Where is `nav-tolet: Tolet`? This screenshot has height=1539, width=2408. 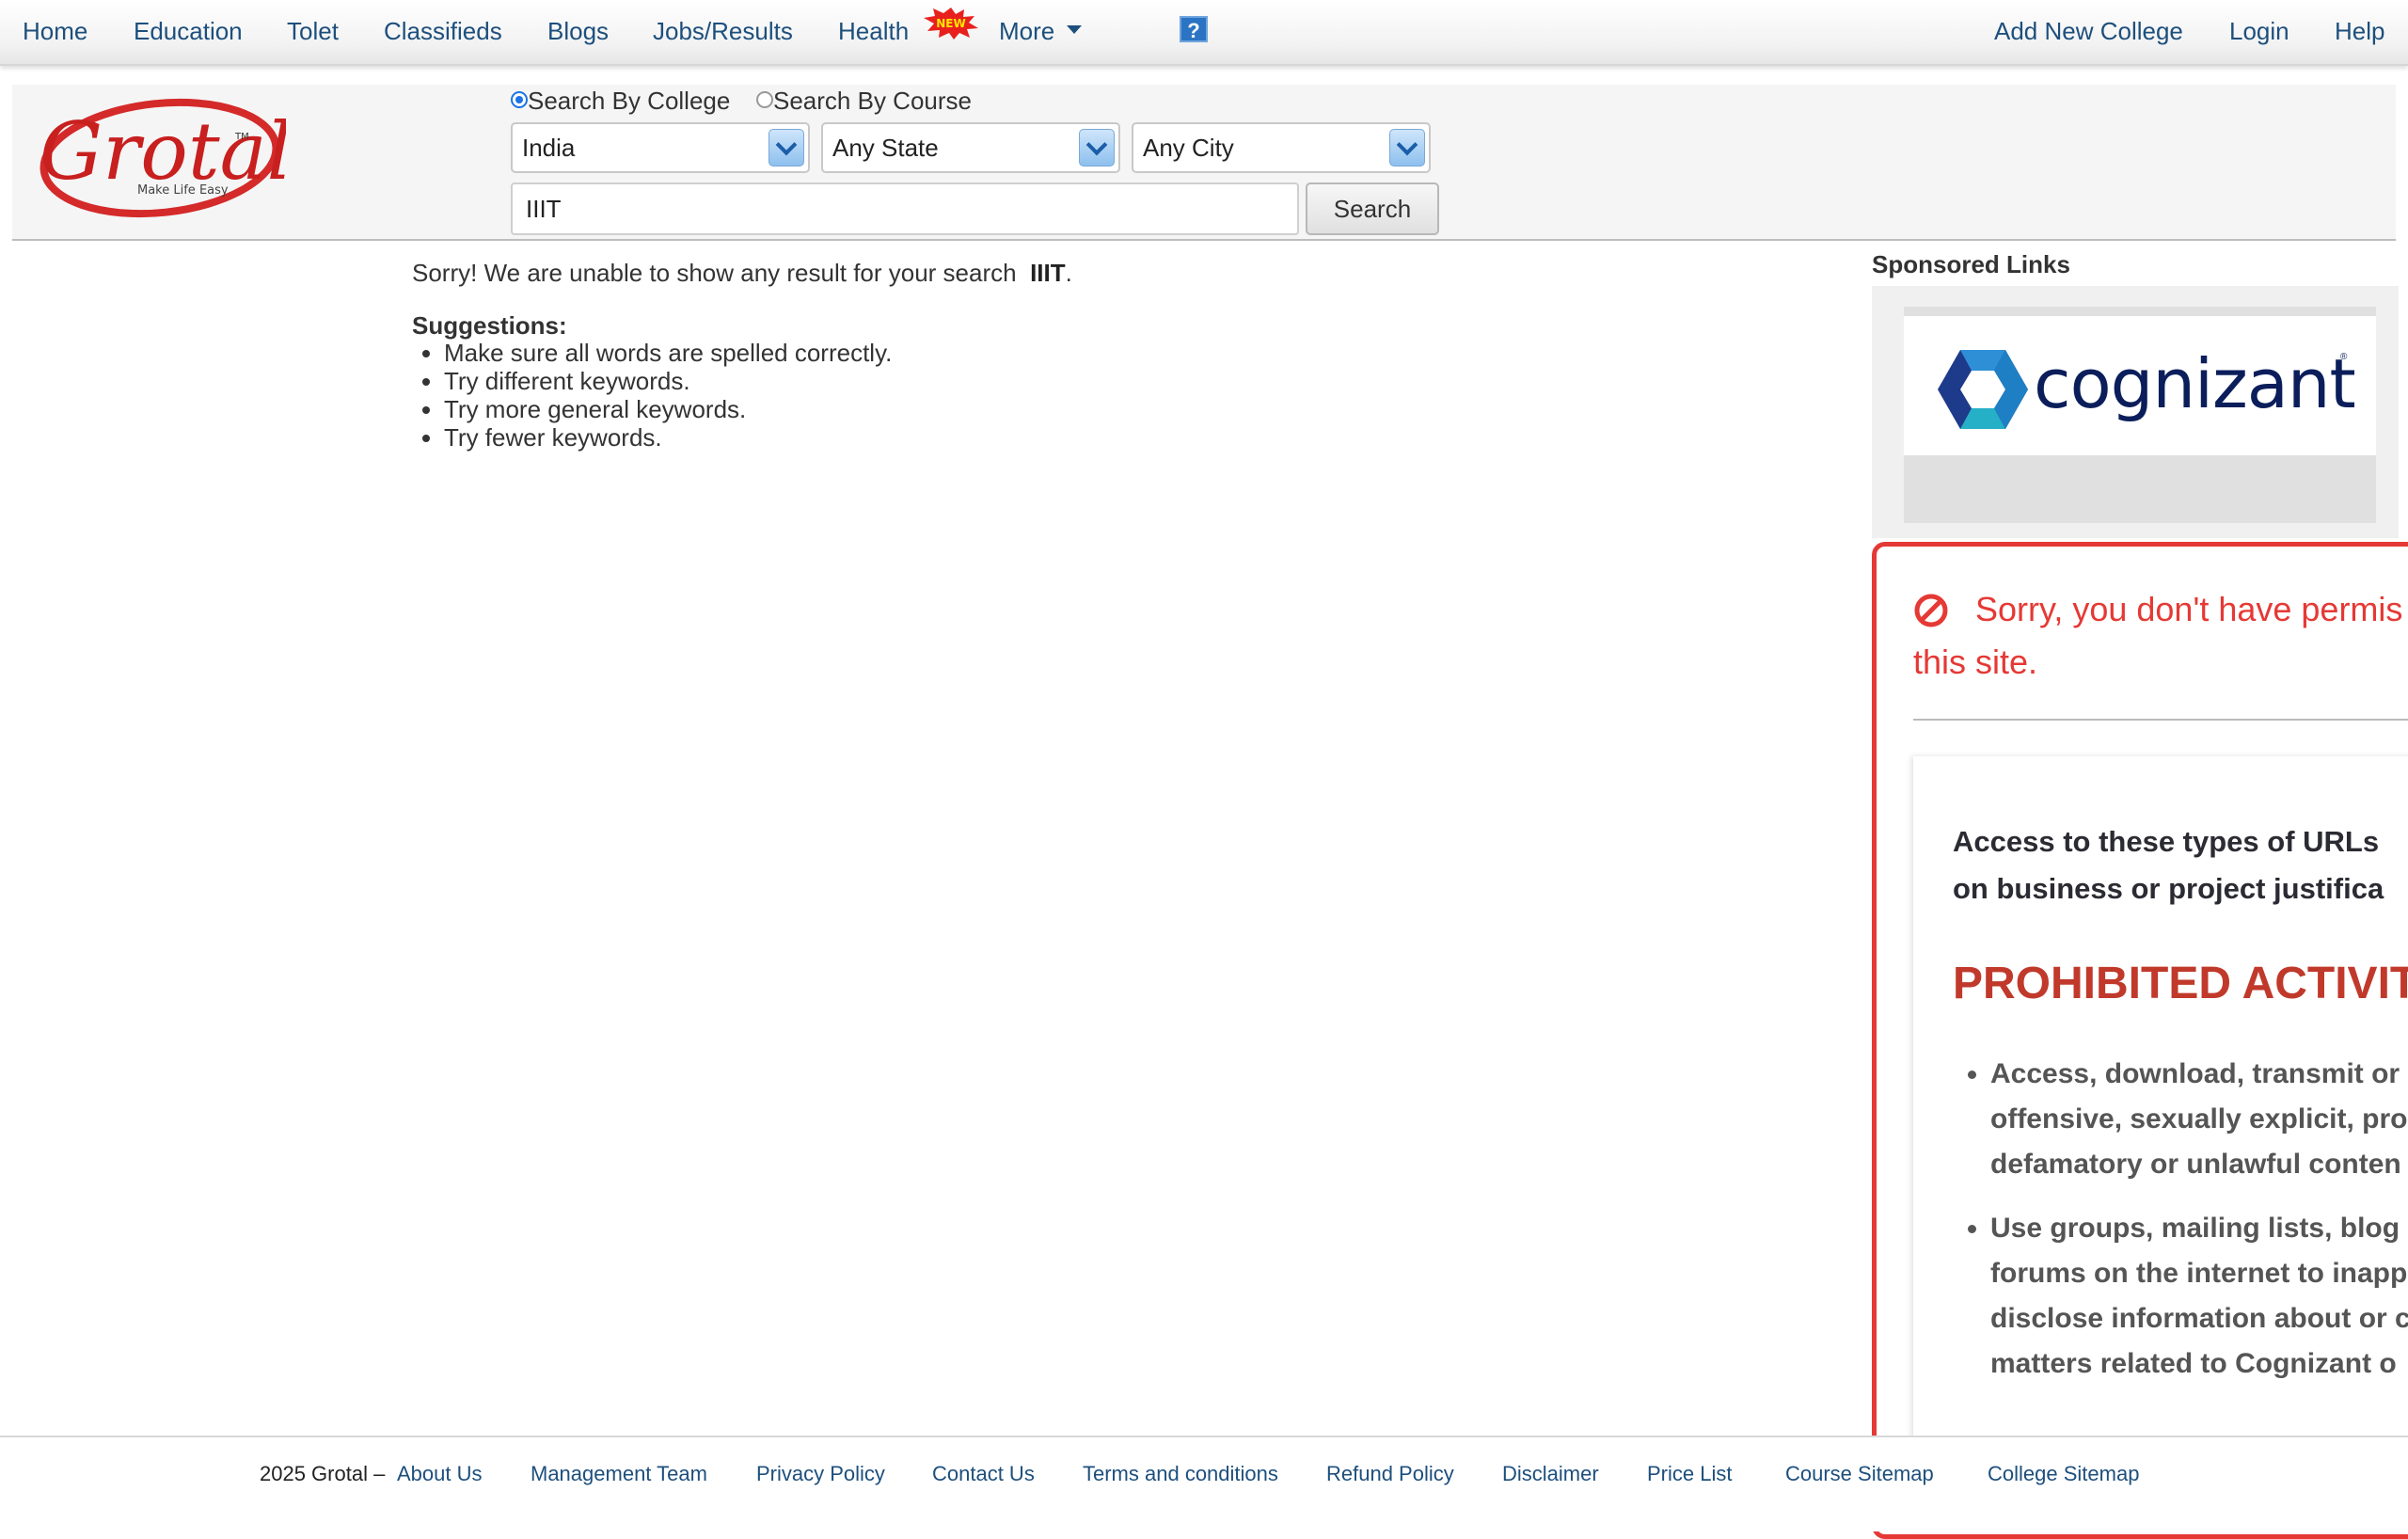
nav-tolet: Tolet is located at coordinates (313, 32).